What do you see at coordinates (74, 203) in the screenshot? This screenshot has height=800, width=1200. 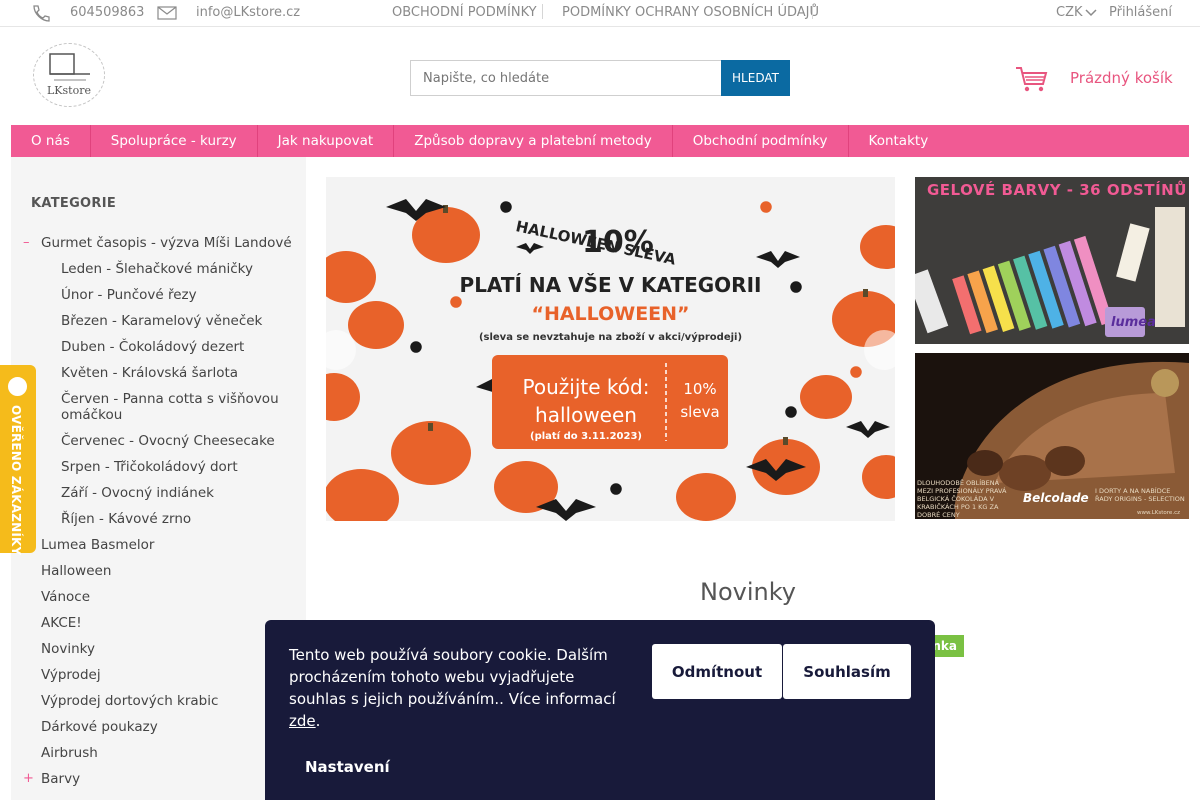 I see `sidebar-title: KATEGORIE` at bounding box center [74, 203].